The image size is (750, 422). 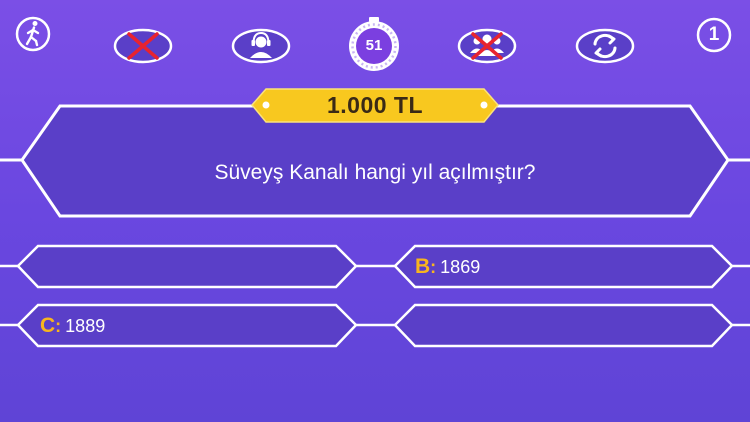 I want to click on question-text: Süveyş Kanalı hangi yıl açılmıştır?, so click(x=375, y=172).